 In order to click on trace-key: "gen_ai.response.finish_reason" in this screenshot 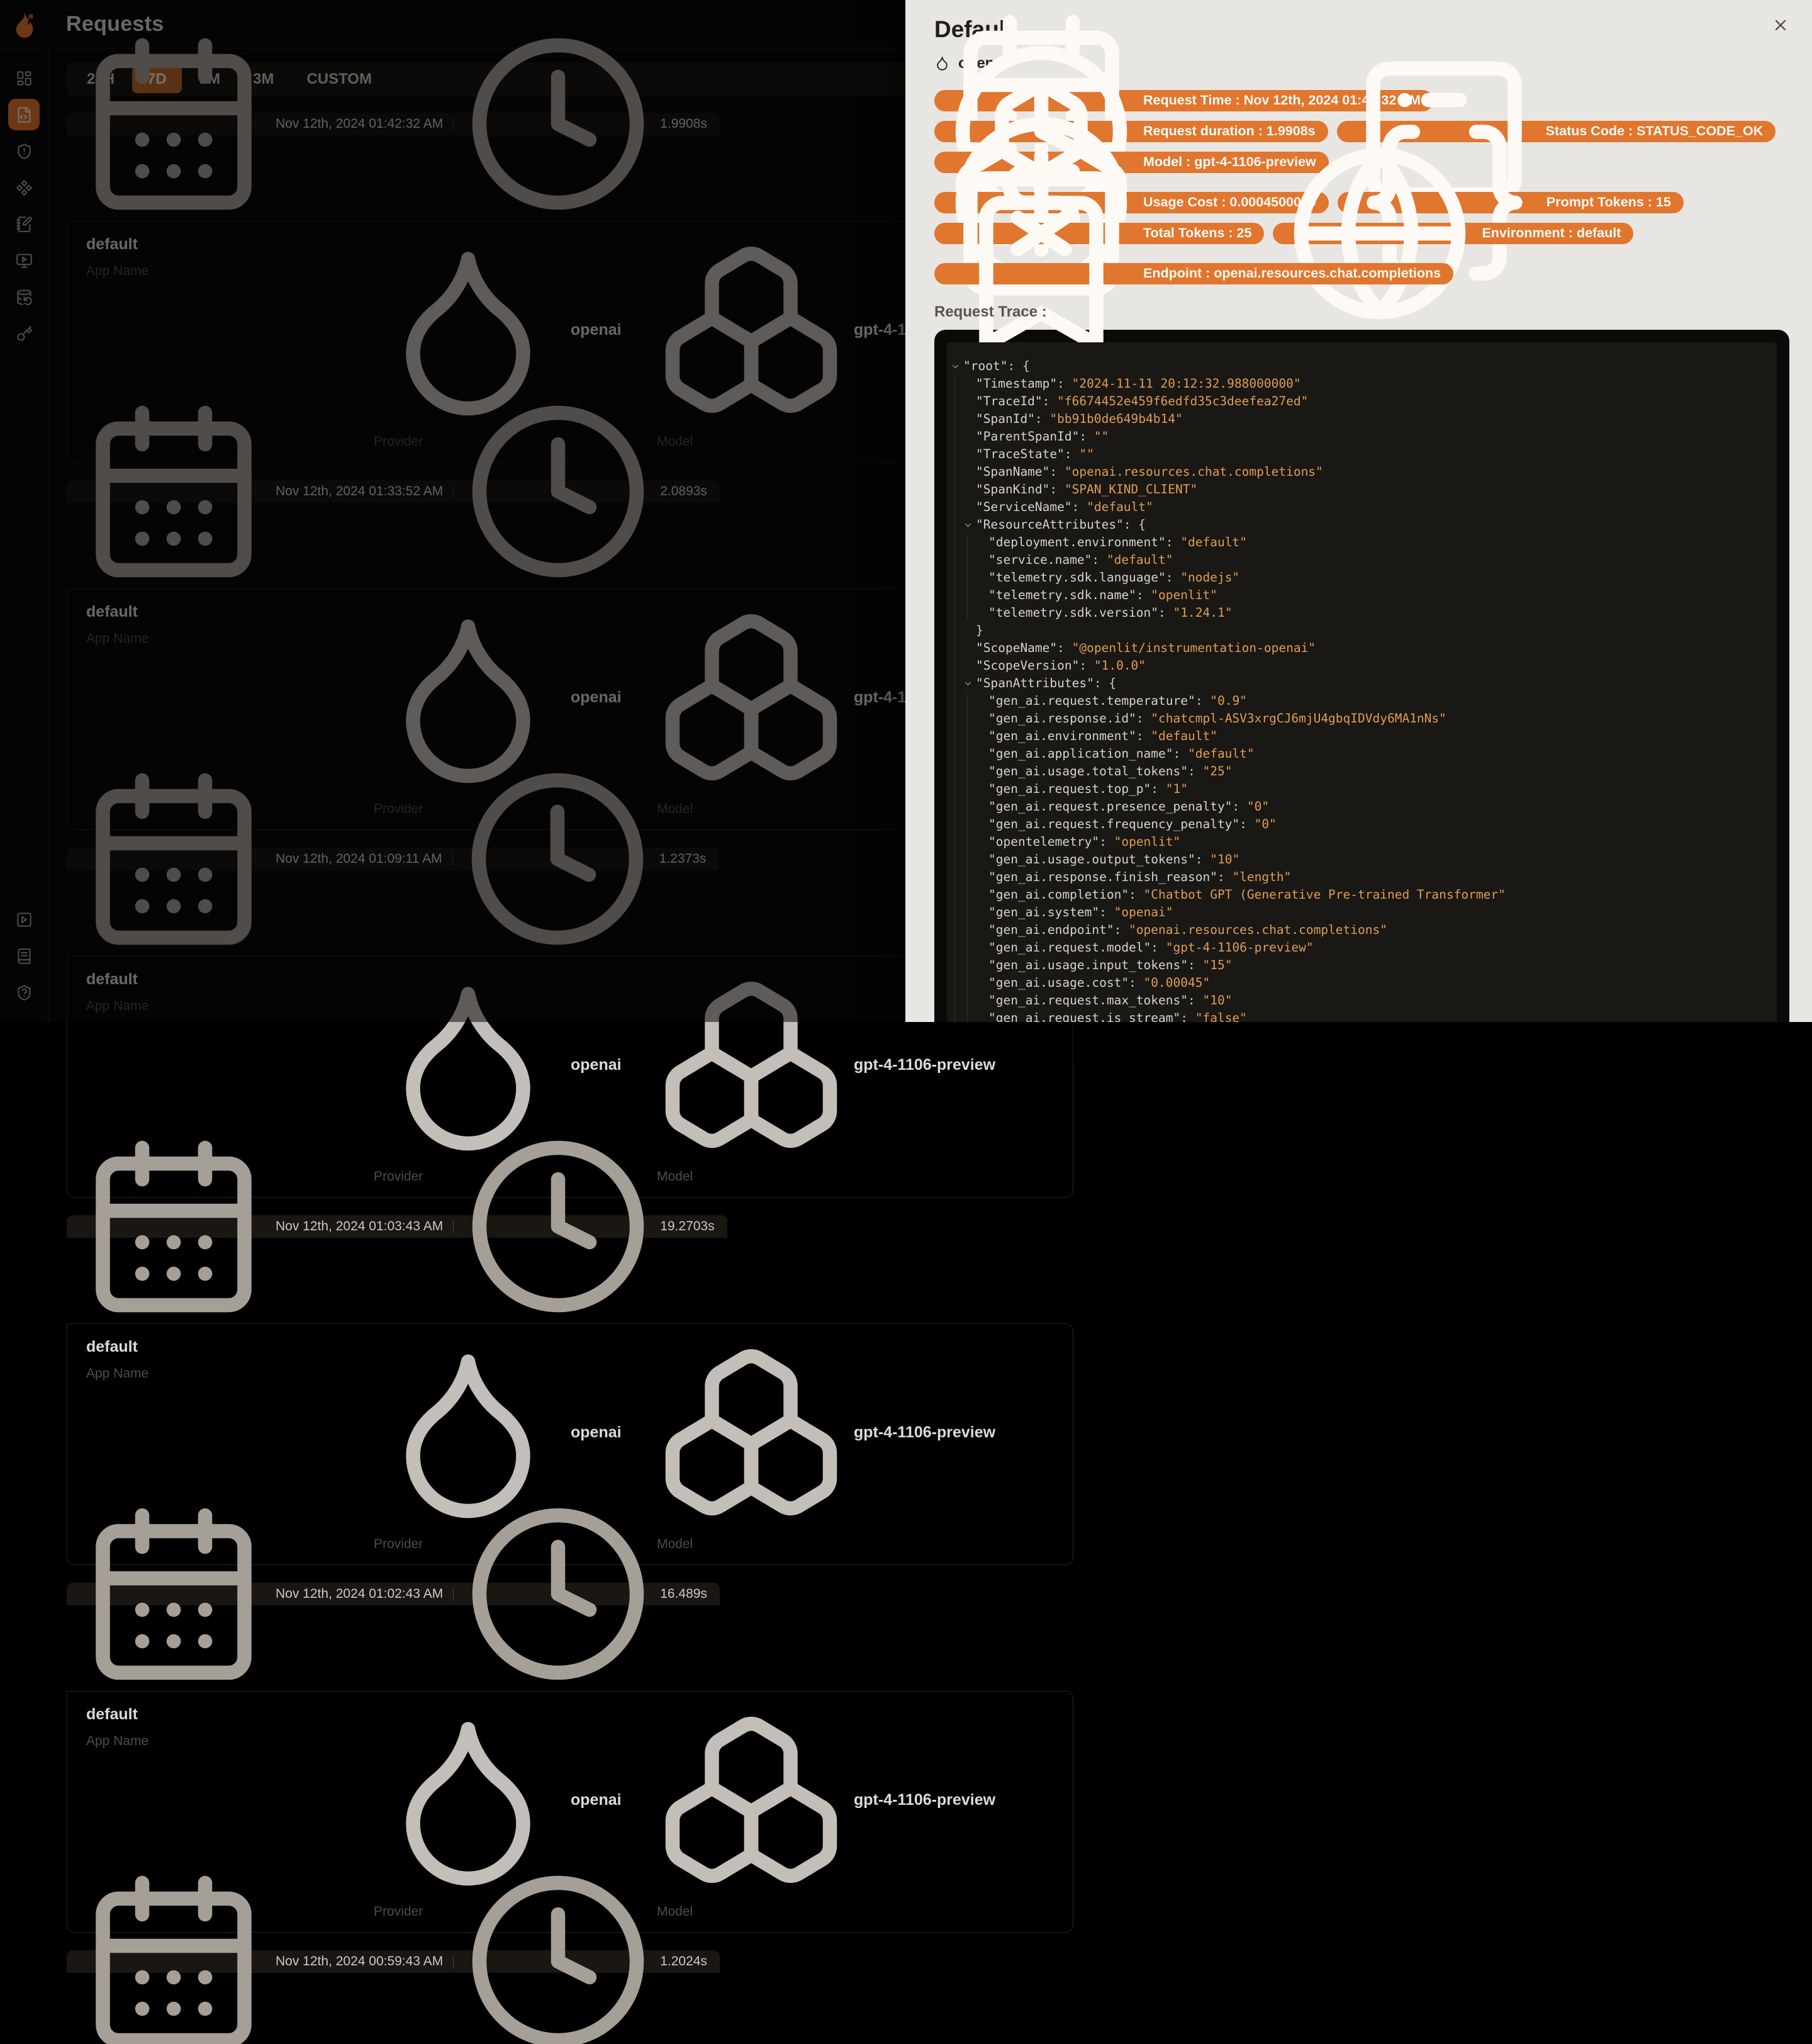, I will do `click(1102, 876)`.